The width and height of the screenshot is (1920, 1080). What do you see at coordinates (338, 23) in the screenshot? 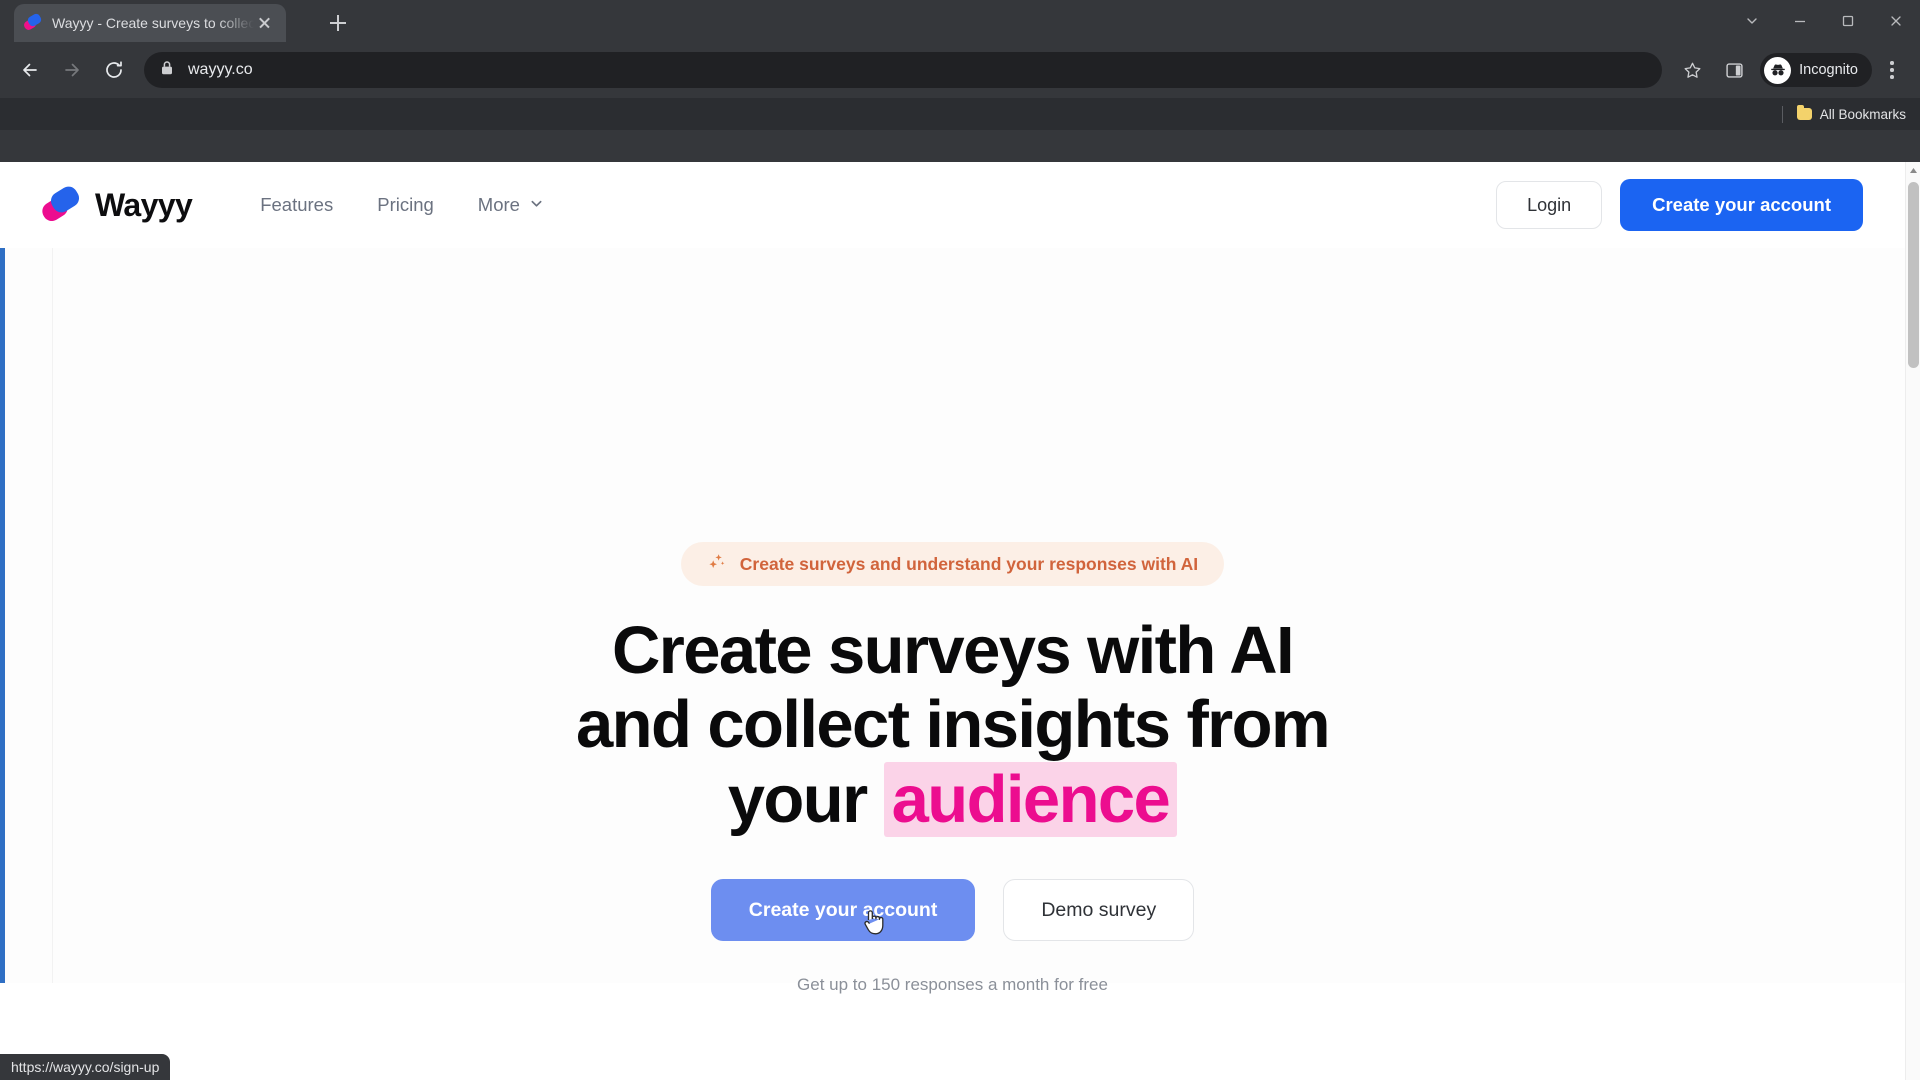
I see `plus-icon` at bounding box center [338, 23].